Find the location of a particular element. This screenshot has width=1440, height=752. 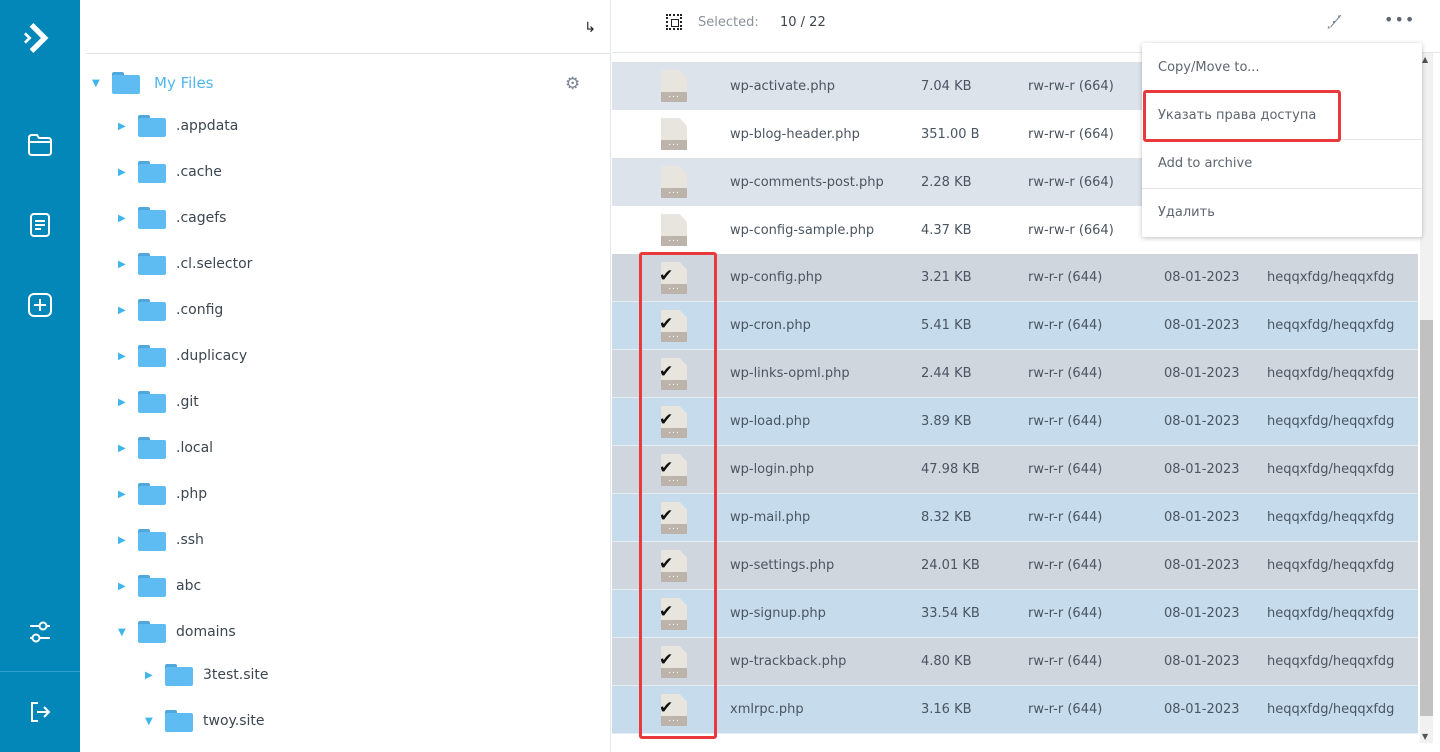

tree-item: ▶ .ssh is located at coordinates (161, 540).